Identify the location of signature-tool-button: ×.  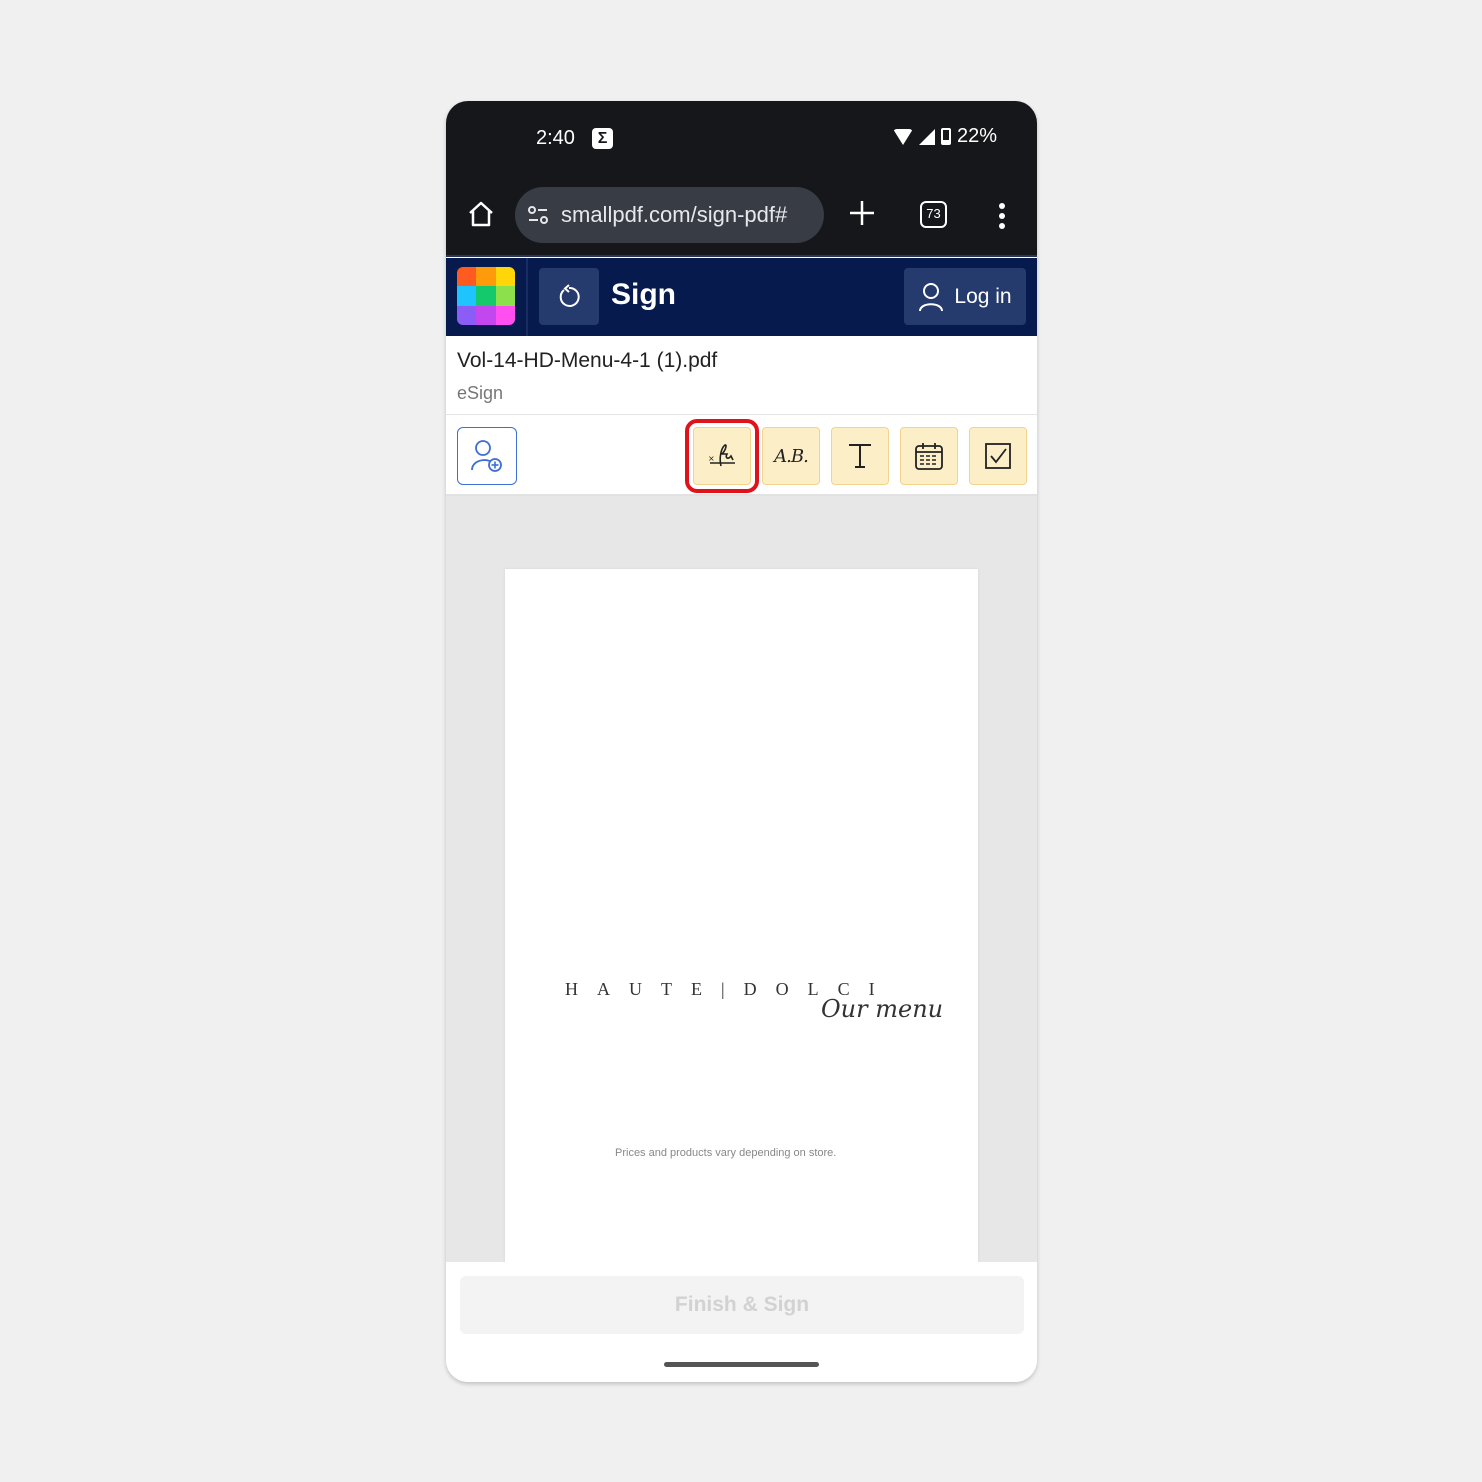
(722, 456).